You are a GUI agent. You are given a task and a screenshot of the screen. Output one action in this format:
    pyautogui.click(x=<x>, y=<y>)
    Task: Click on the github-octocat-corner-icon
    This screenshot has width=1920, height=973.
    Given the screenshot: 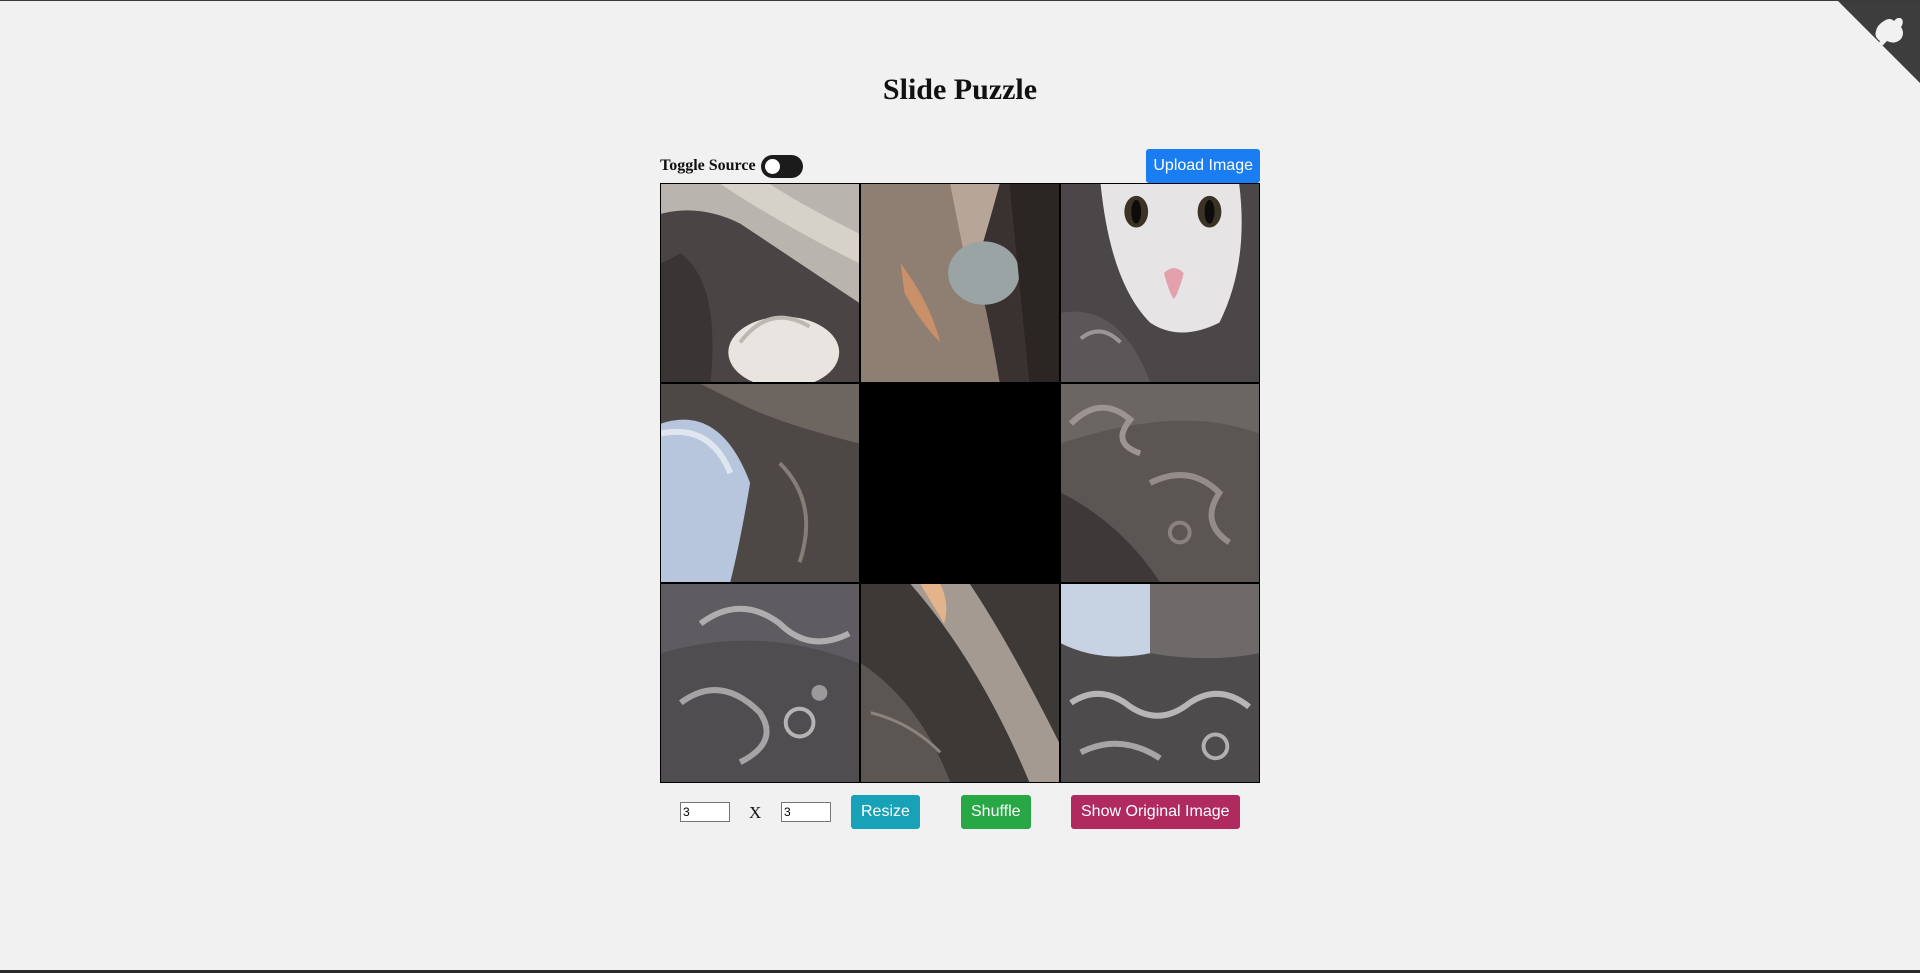 What is the action you would take?
    pyautogui.click(x=1879, y=42)
    